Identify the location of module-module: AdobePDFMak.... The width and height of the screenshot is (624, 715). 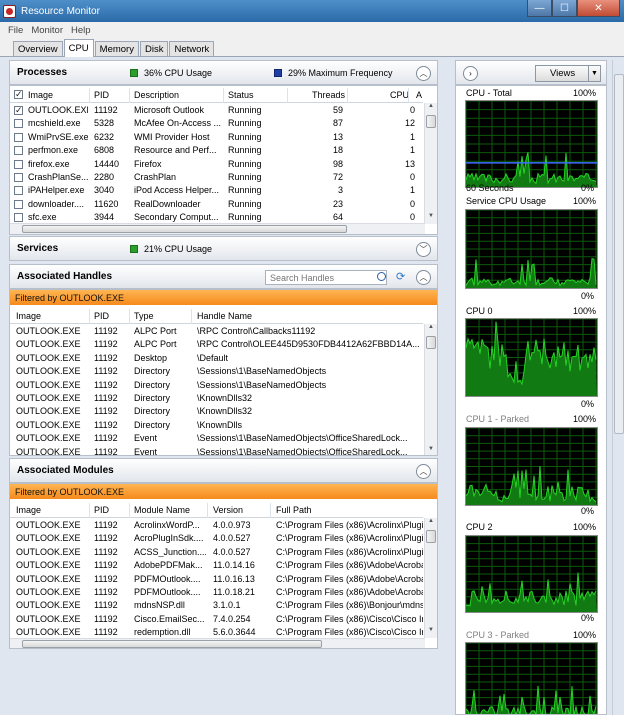
(168, 565).